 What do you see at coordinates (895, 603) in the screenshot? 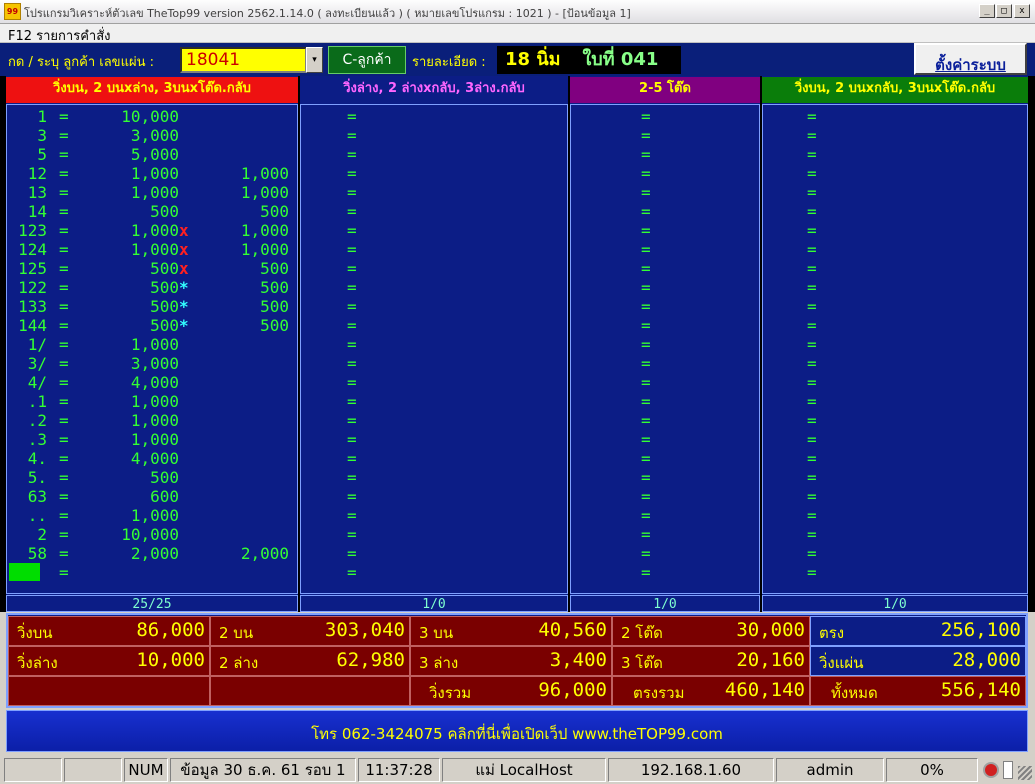
I see `column-footer: 1/0` at bounding box center [895, 603].